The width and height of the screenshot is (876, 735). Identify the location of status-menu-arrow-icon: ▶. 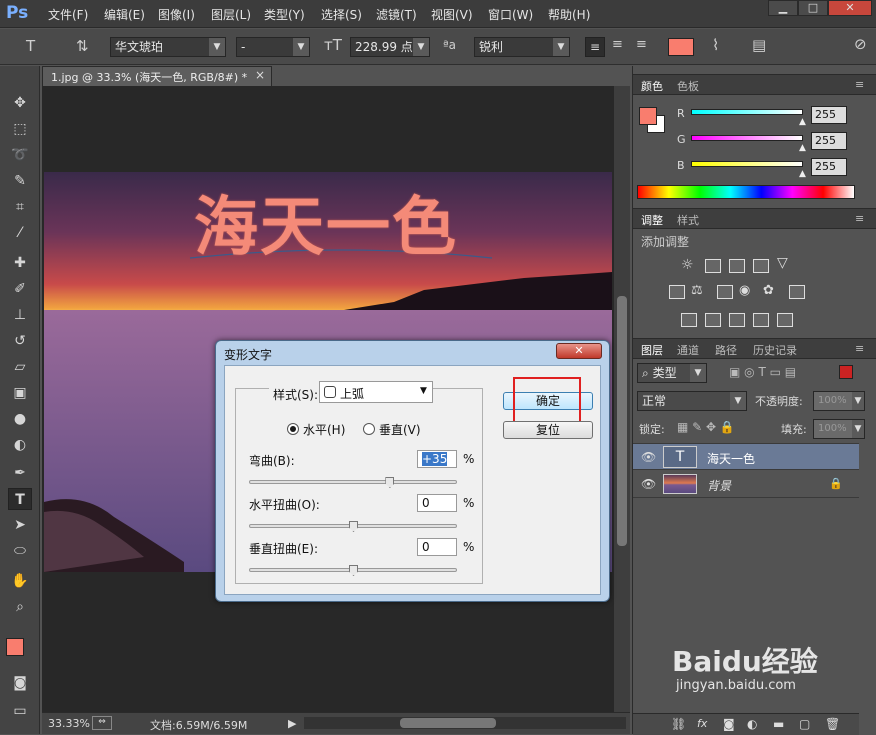
(292, 723).